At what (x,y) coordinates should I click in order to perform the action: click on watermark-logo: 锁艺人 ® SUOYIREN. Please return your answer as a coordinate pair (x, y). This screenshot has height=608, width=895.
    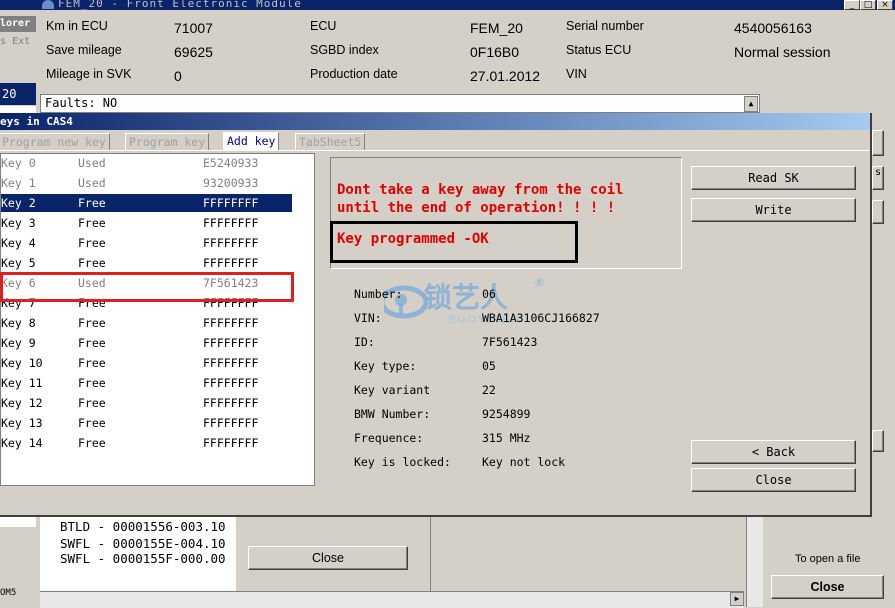
    Looking at the image, I should click on (471, 305).